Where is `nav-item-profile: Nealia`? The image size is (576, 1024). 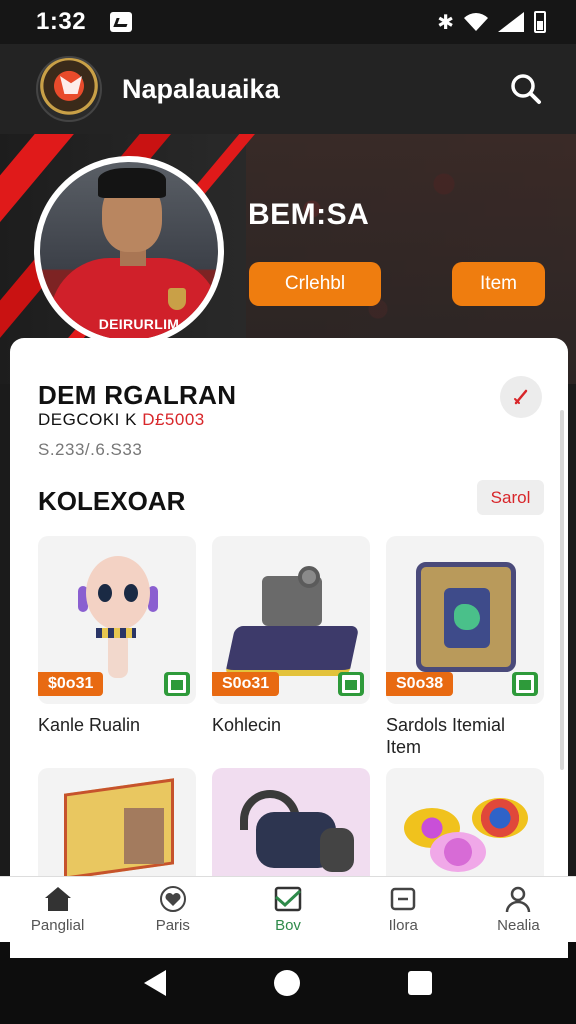
nav-item-profile: Nealia is located at coordinates (518, 909).